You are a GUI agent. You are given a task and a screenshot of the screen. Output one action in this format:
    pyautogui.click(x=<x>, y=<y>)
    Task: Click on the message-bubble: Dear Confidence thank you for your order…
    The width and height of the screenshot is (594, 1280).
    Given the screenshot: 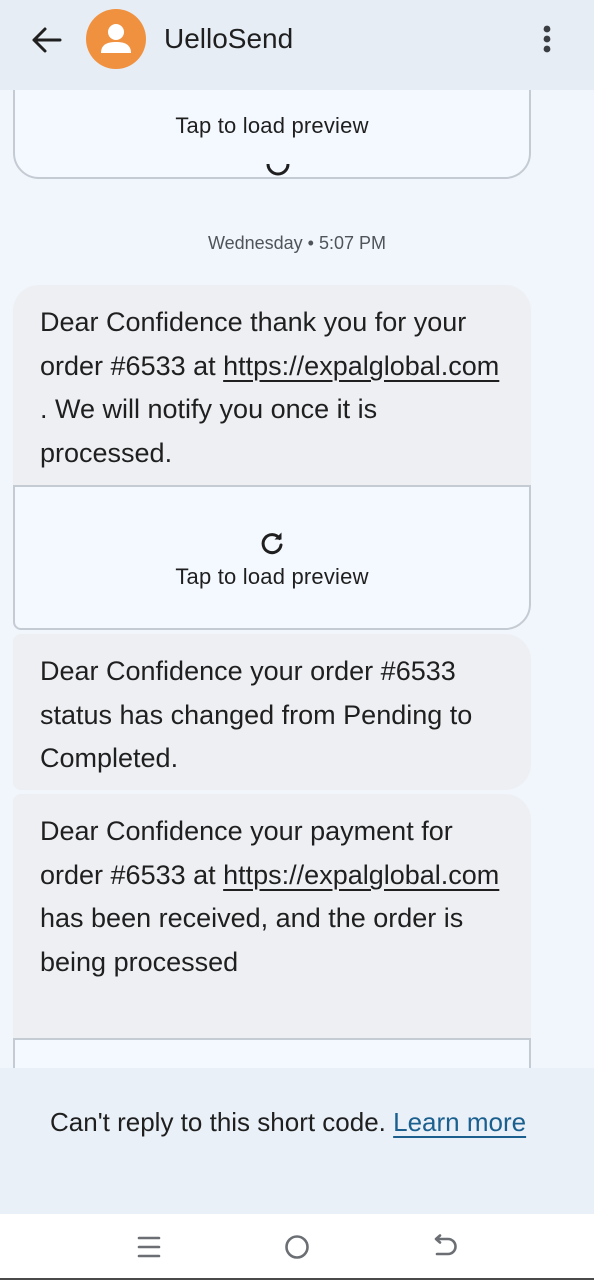 What is the action you would take?
    pyautogui.click(x=272, y=385)
    